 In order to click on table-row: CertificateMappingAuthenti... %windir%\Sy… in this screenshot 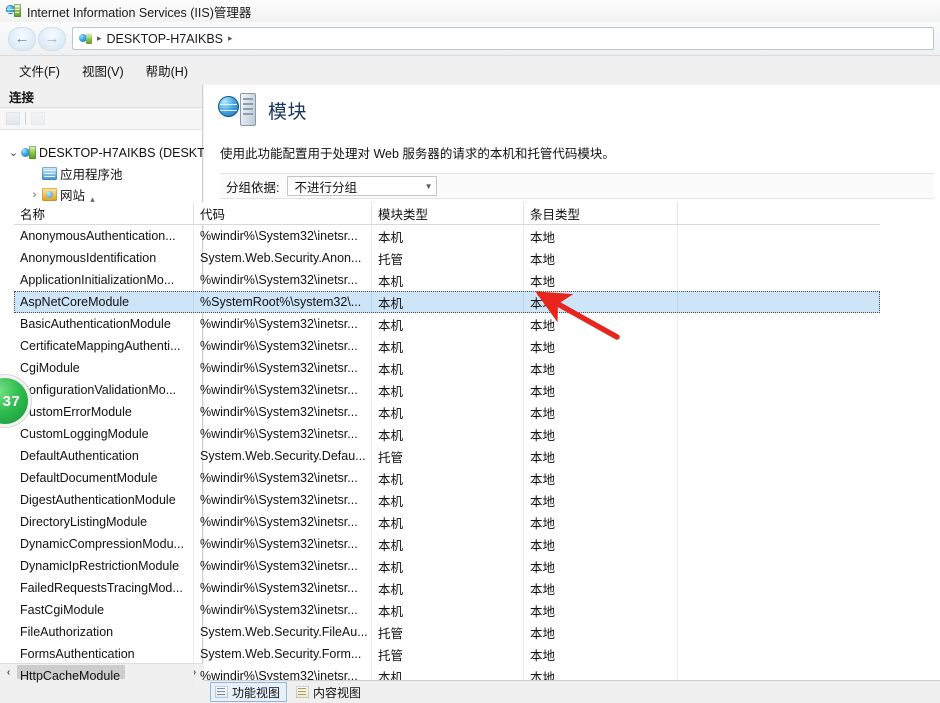, I will do `click(447, 346)`.